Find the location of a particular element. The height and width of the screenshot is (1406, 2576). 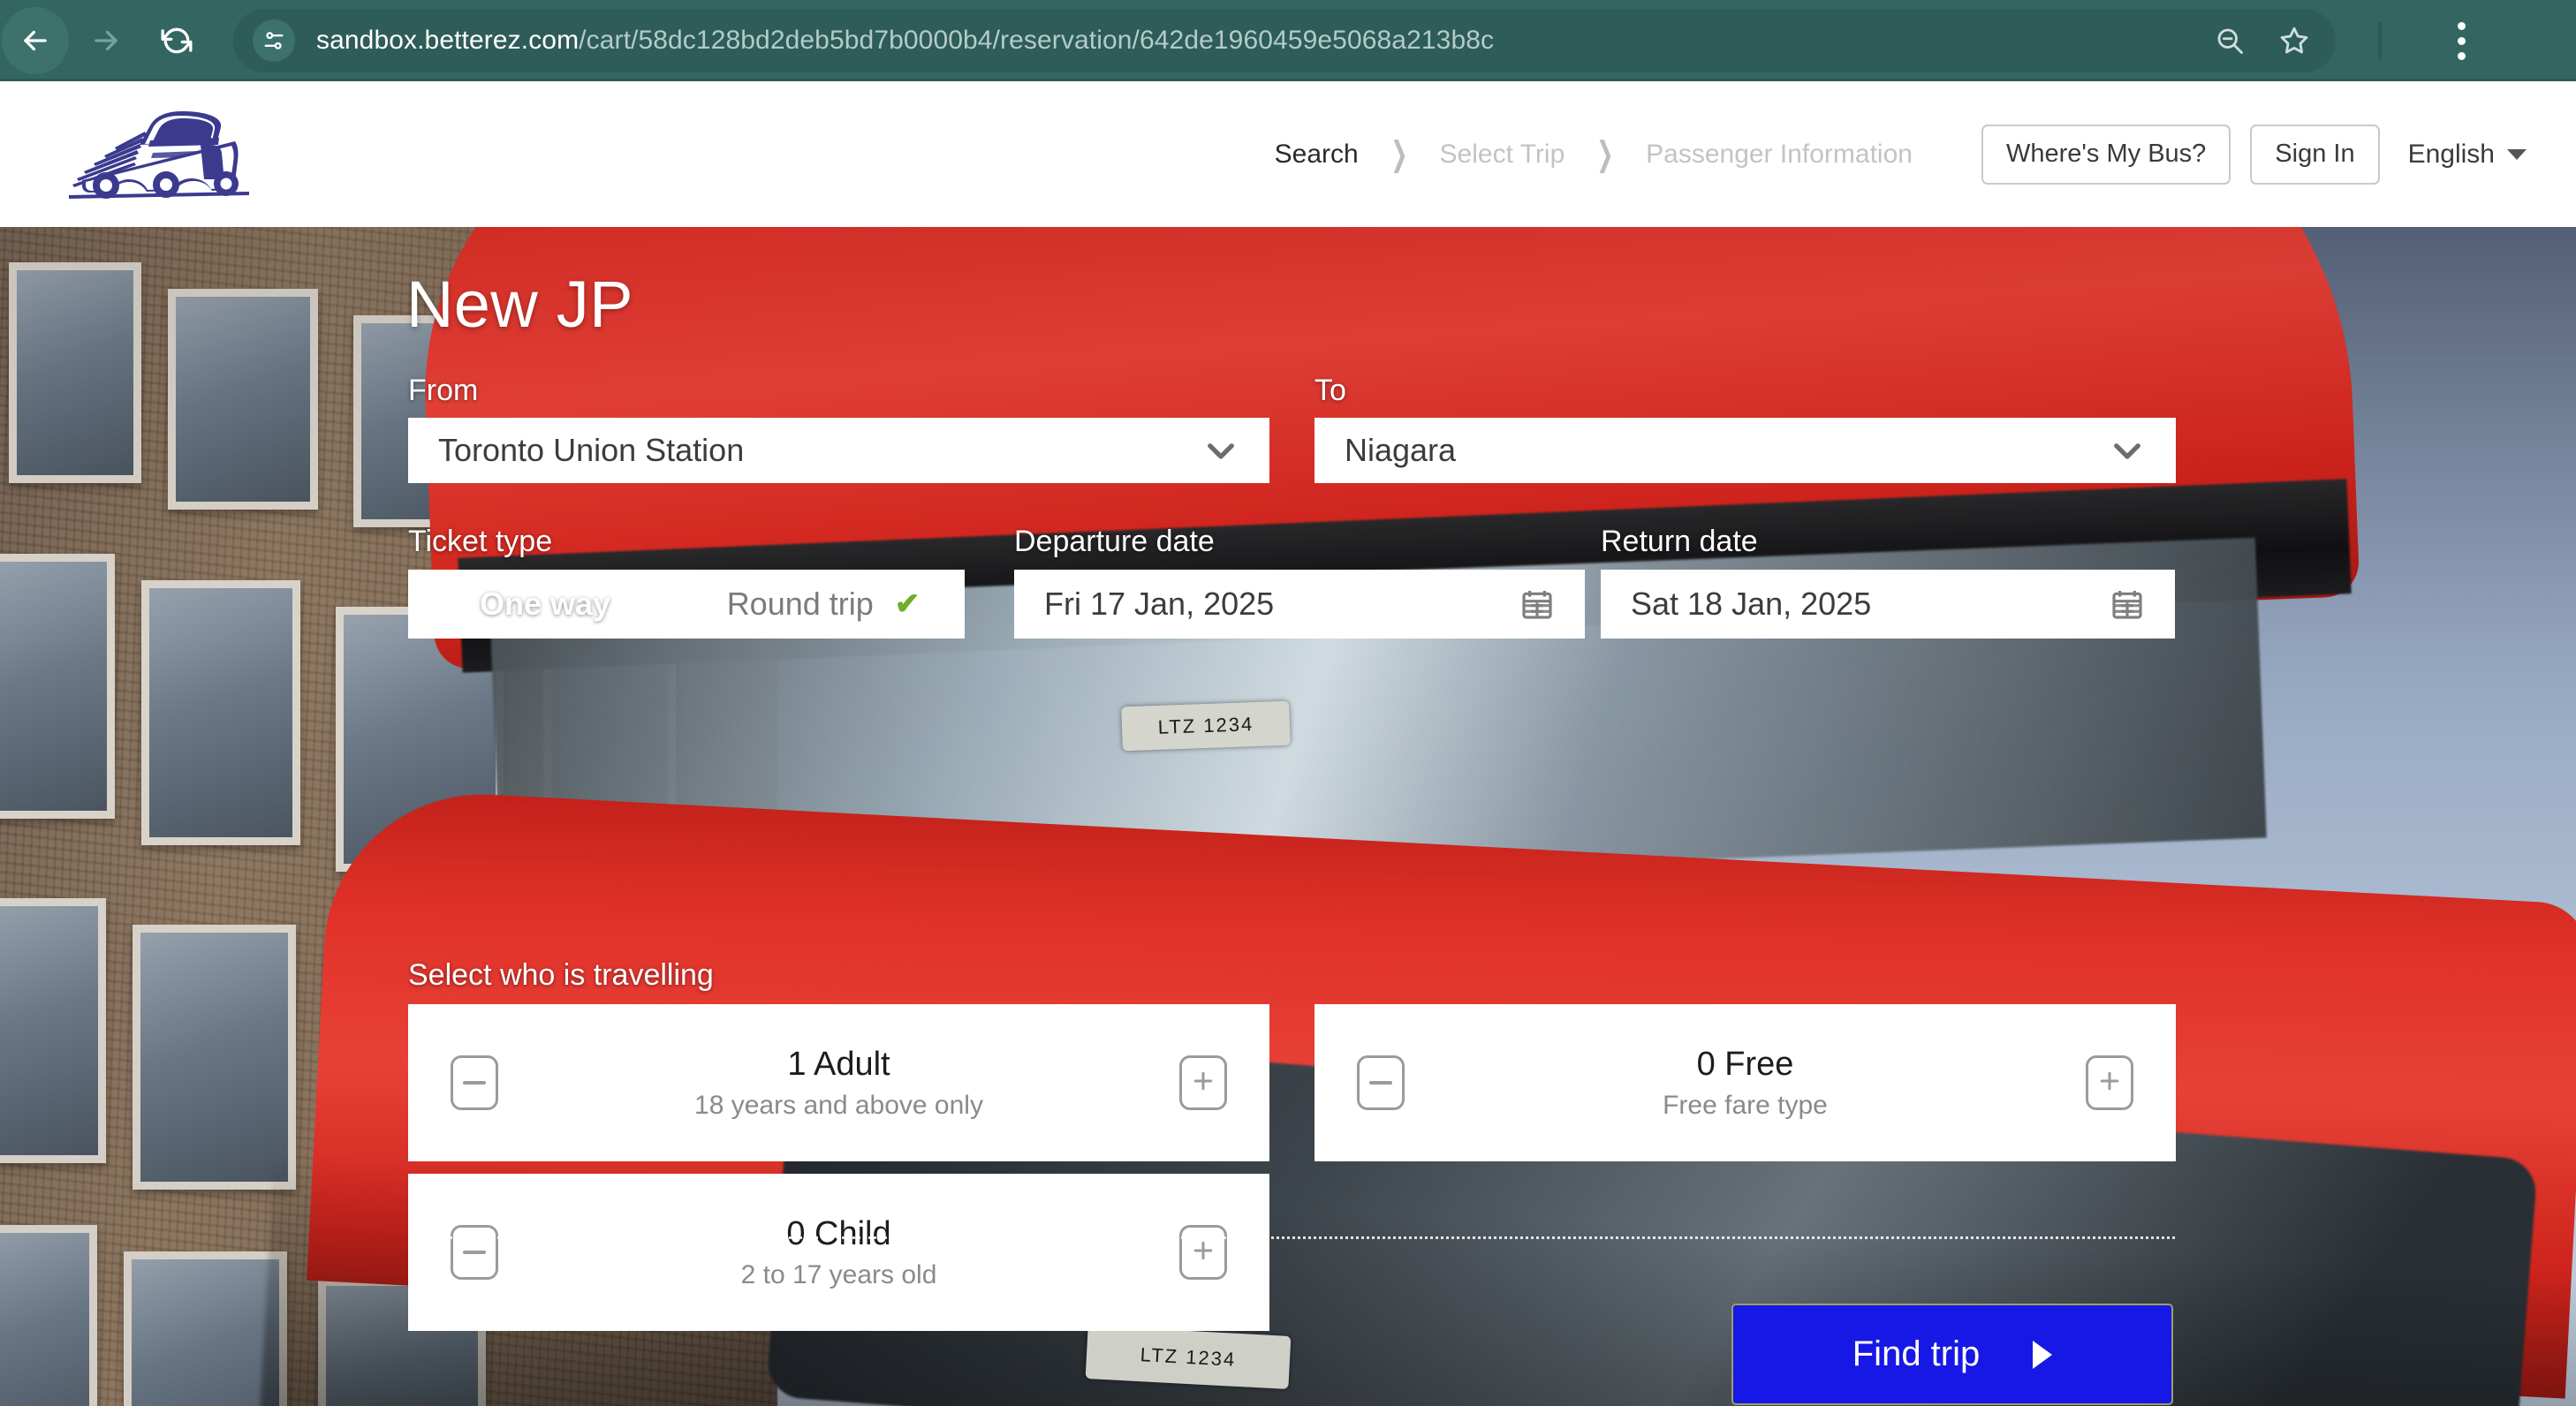

traveller-card-adult: 1 Adult 18 years and above only is located at coordinates (839, 1082).